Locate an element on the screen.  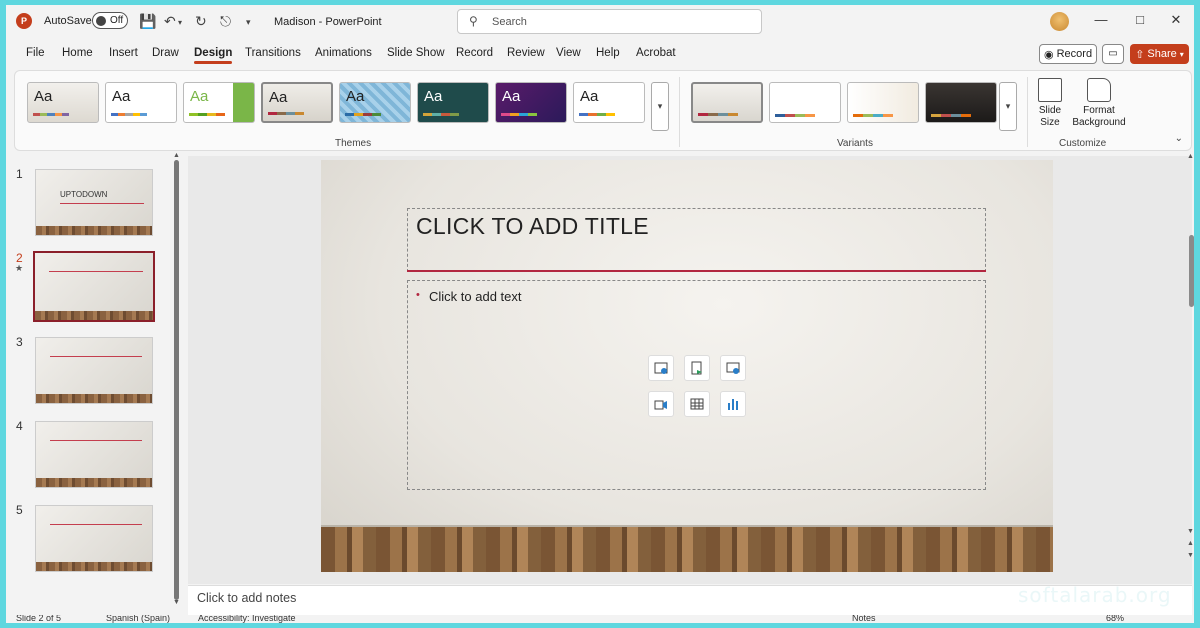
tab-insert: Insert is located at coordinates (123, 53).